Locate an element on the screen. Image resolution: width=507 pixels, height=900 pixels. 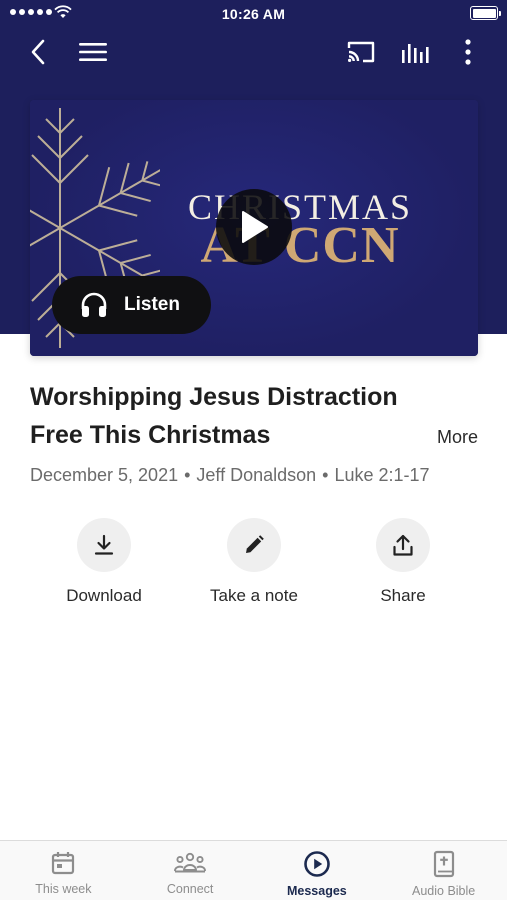
tab-this-week: This week is located at coordinates (63, 870).